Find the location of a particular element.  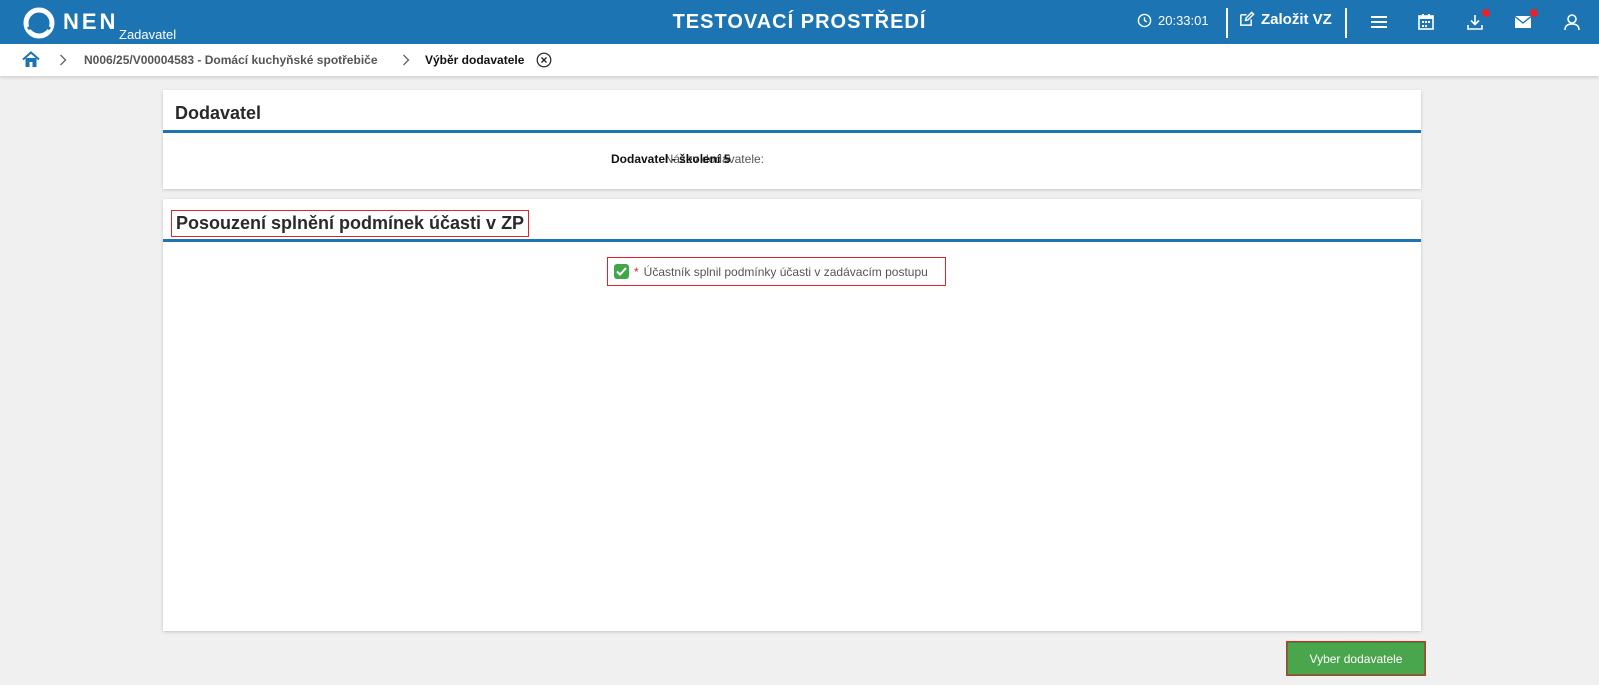

close-circle-icon is located at coordinates (544, 60).